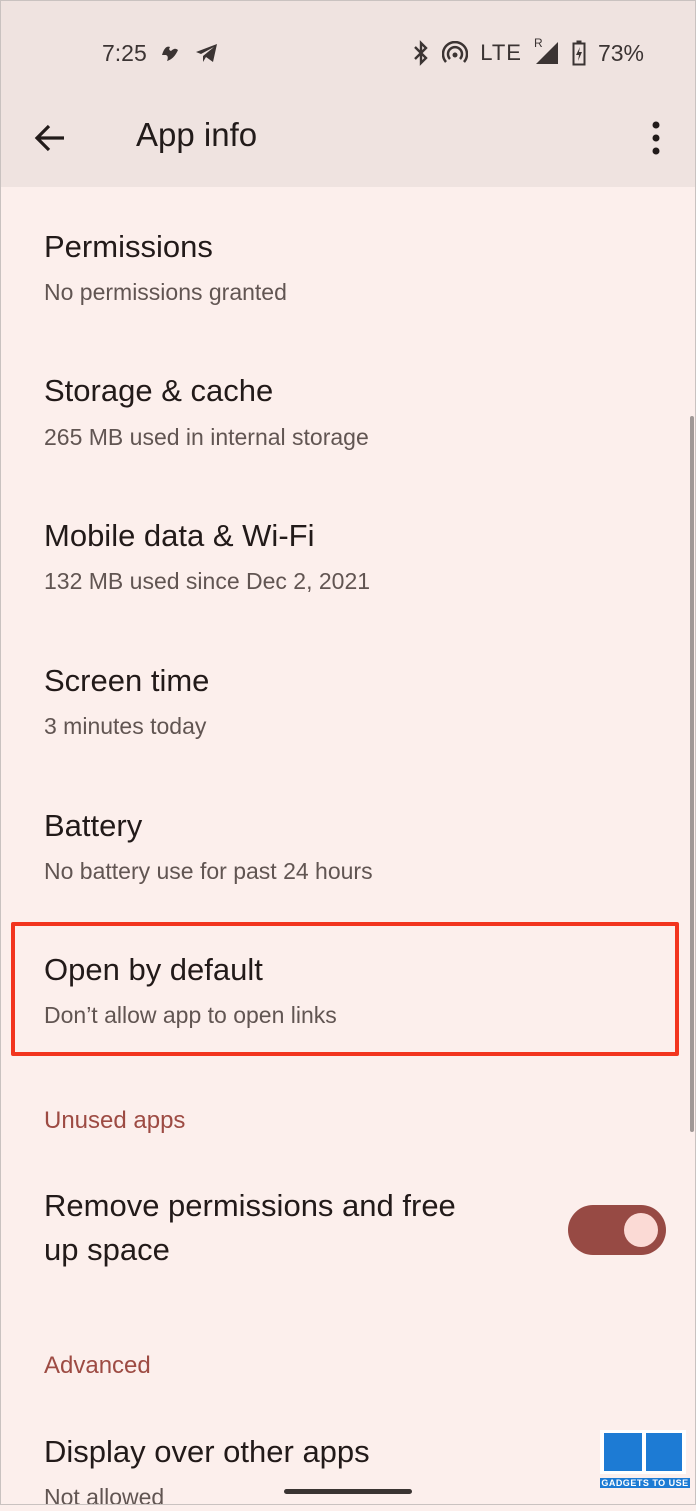 The image size is (696, 1511). I want to click on item-subtitle: No permissions granted, so click(165, 292).